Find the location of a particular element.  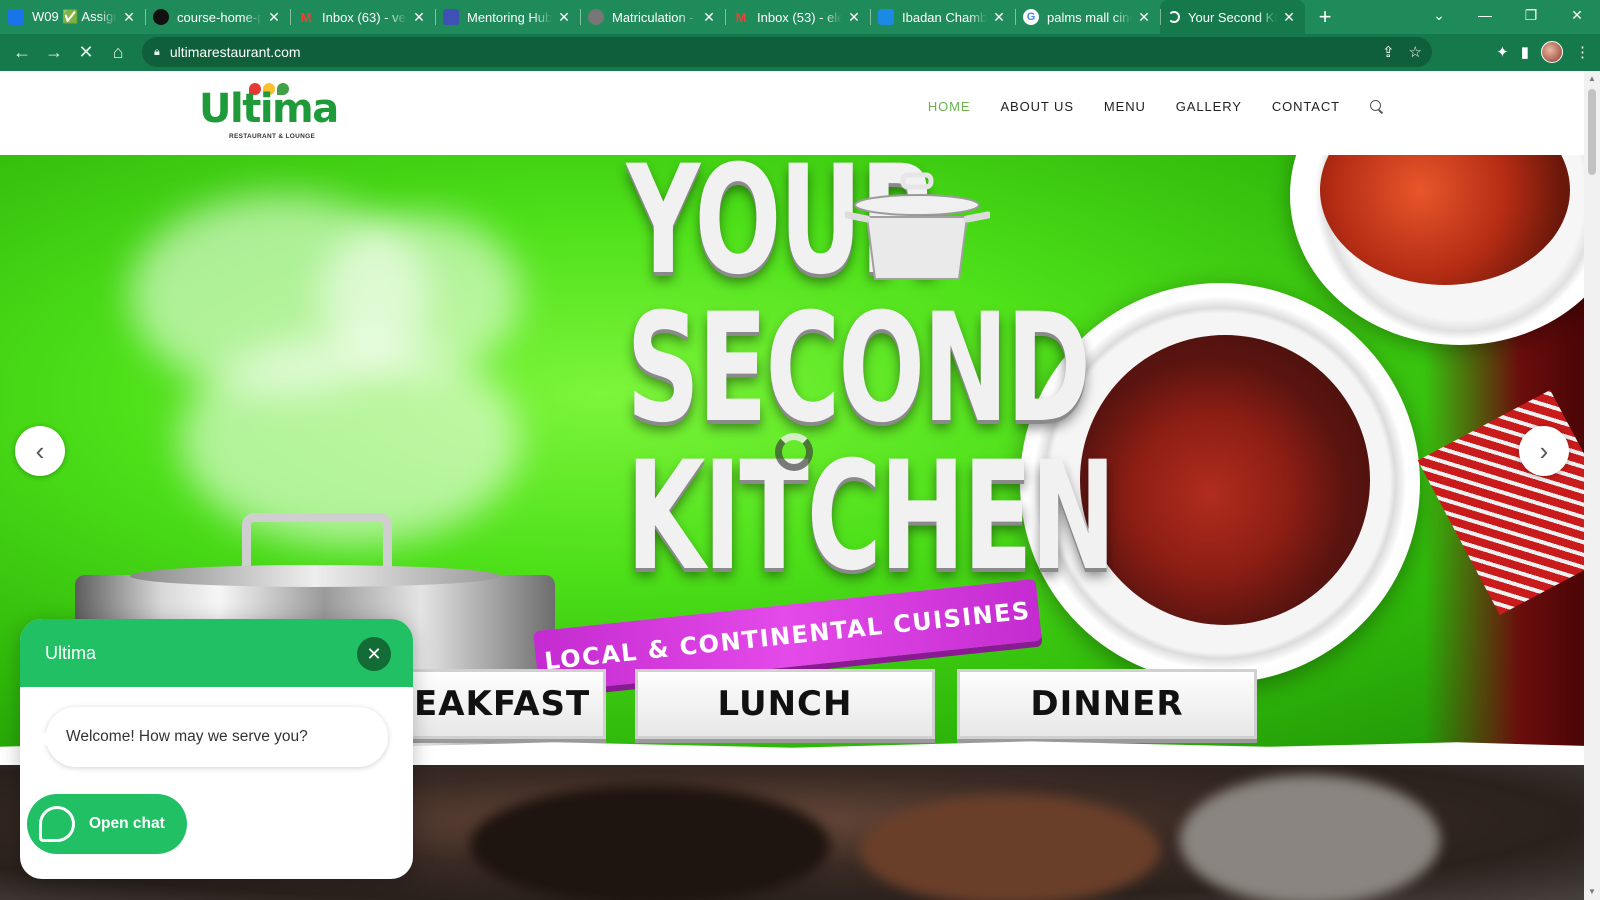

browser-tab: M Inbox (63) - velo ✕ is located at coordinates (362, 17).